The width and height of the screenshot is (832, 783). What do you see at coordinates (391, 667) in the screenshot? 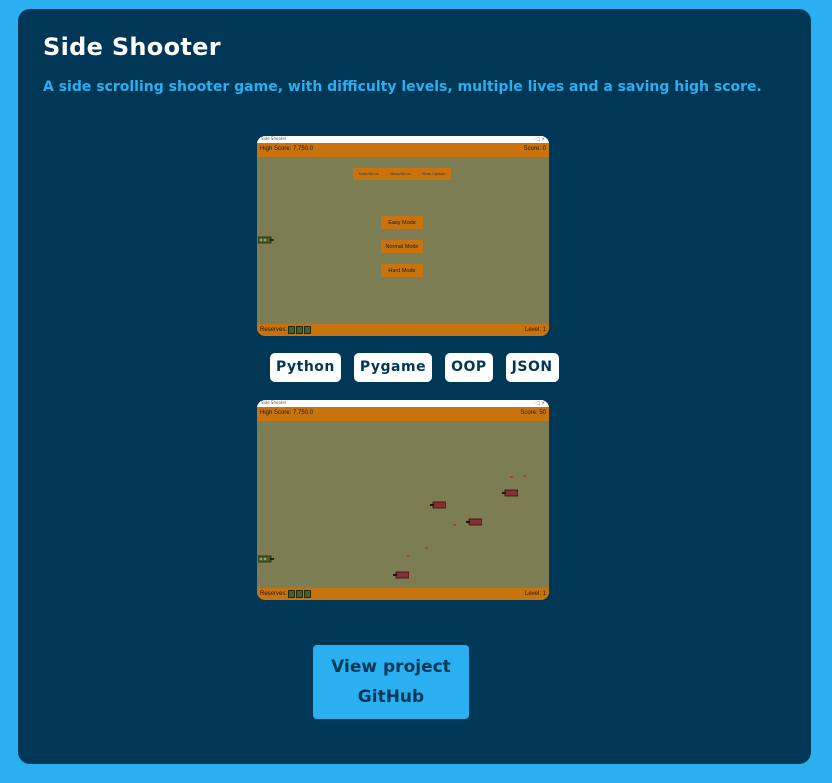
I see `github-button-line1: View project` at bounding box center [391, 667].